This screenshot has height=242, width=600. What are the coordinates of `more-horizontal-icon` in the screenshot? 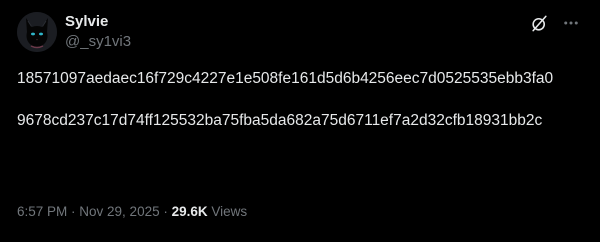 It's located at (571, 23).